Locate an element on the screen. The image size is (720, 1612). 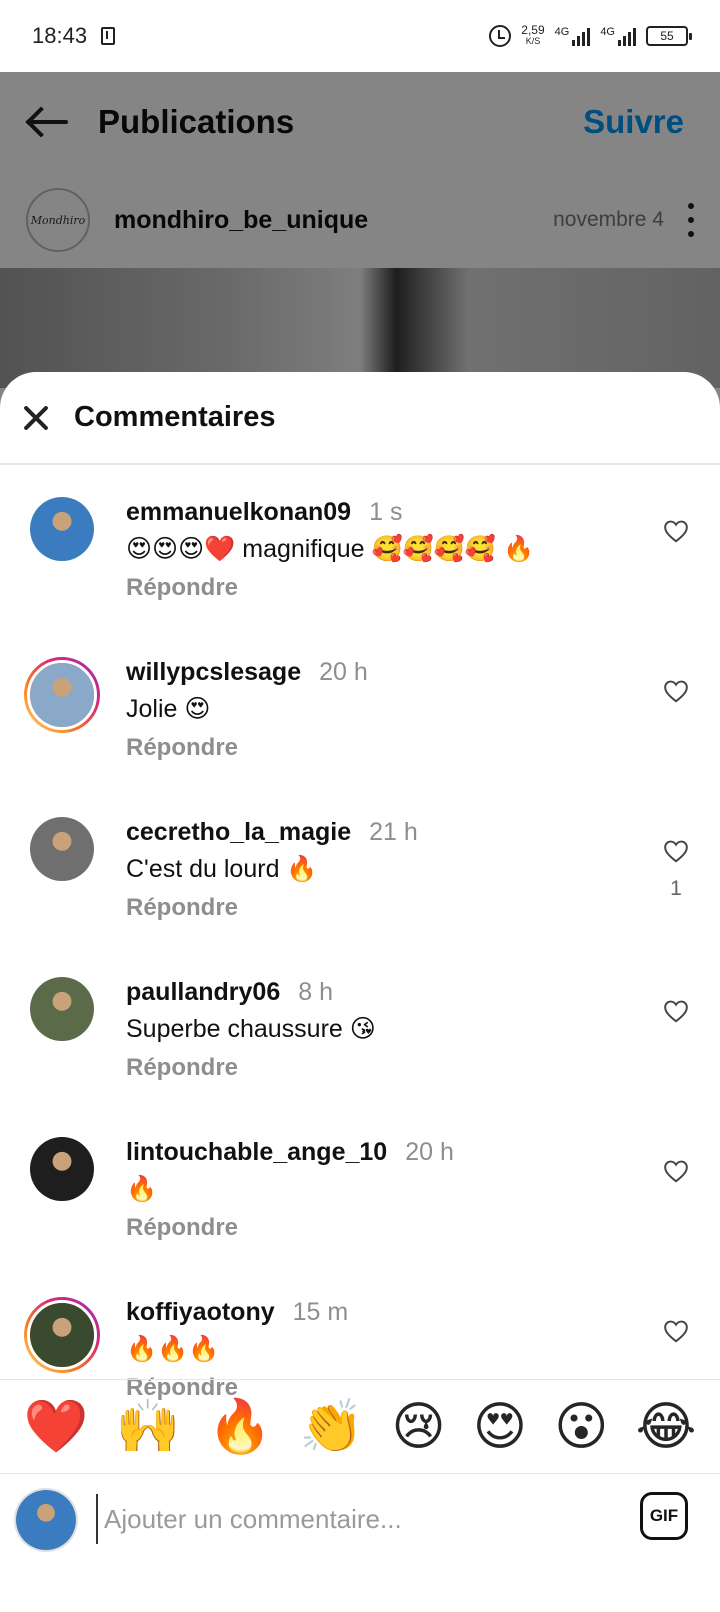
status-indicators: 2,59 K/S 4G 4G 55 is located at coordinates (590, 35).